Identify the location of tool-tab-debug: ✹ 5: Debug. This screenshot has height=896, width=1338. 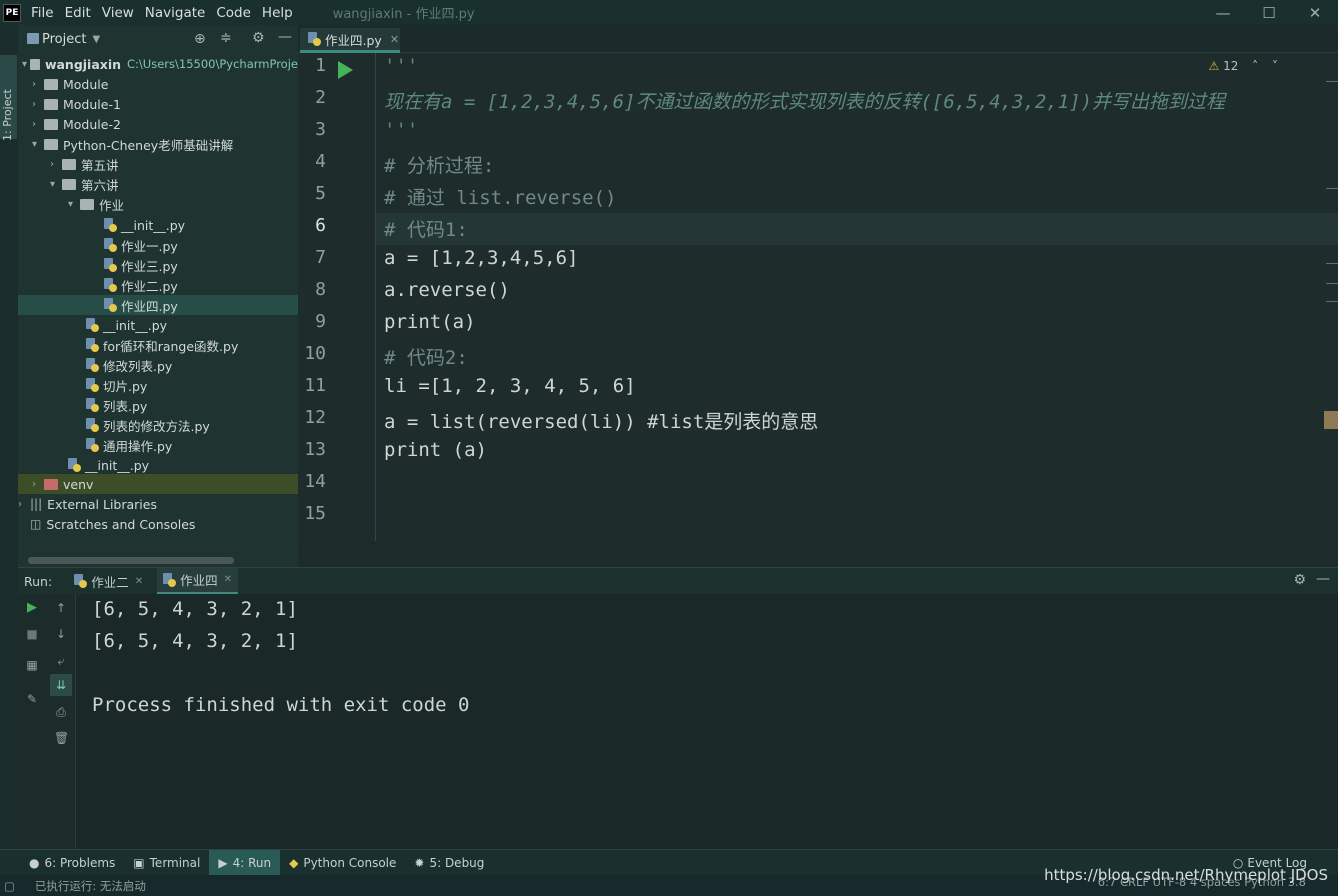
(449, 863).